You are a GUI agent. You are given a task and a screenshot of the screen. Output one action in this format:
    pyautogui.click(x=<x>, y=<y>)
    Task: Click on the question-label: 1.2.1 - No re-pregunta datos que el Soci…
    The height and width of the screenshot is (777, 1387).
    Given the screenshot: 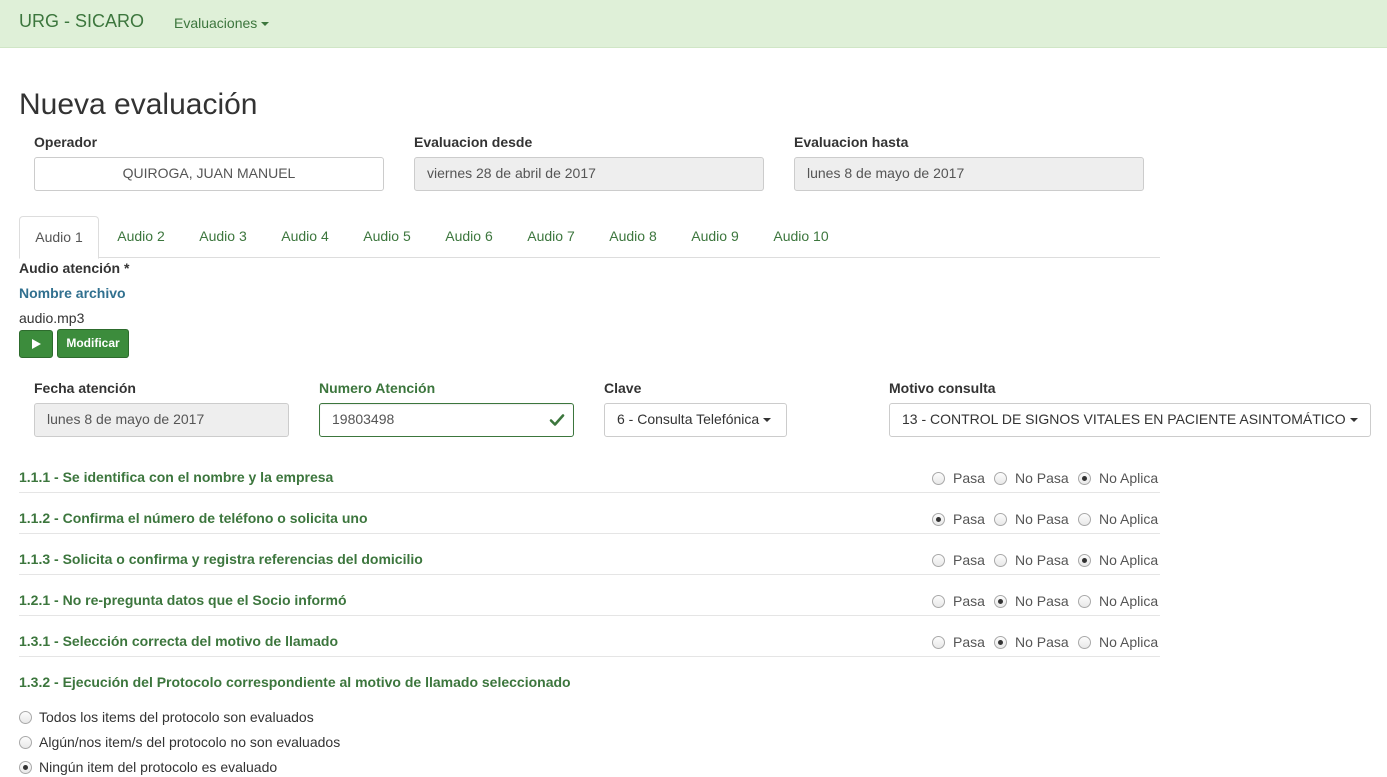 What is the action you would take?
    pyautogui.click(x=183, y=600)
    